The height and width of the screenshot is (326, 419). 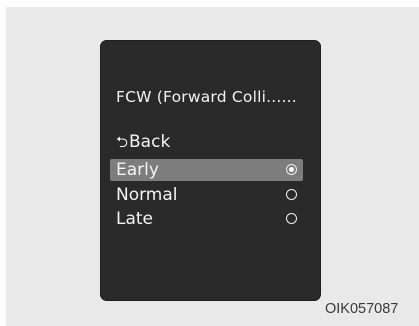 I want to click on back-button: ⮌Back, so click(x=143, y=144).